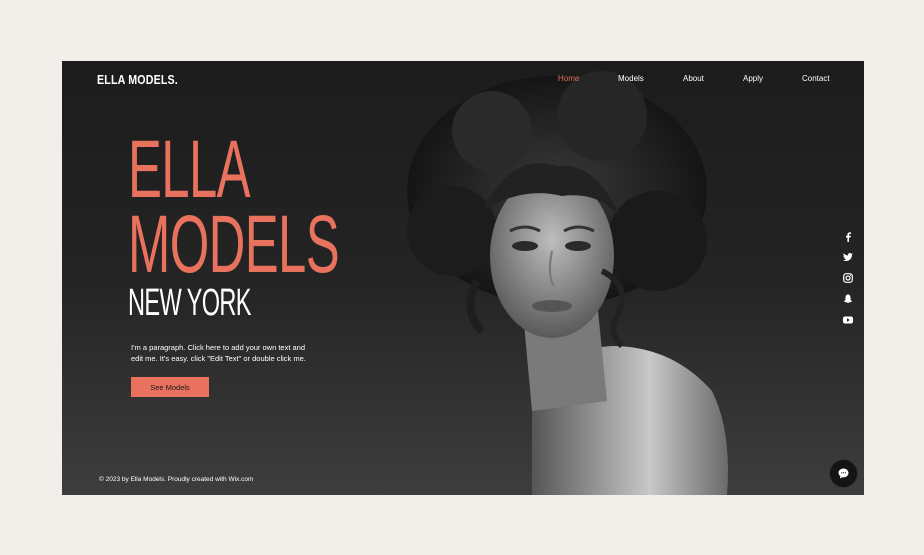 This screenshot has width=924, height=555. I want to click on instagram-icon, so click(848, 278).